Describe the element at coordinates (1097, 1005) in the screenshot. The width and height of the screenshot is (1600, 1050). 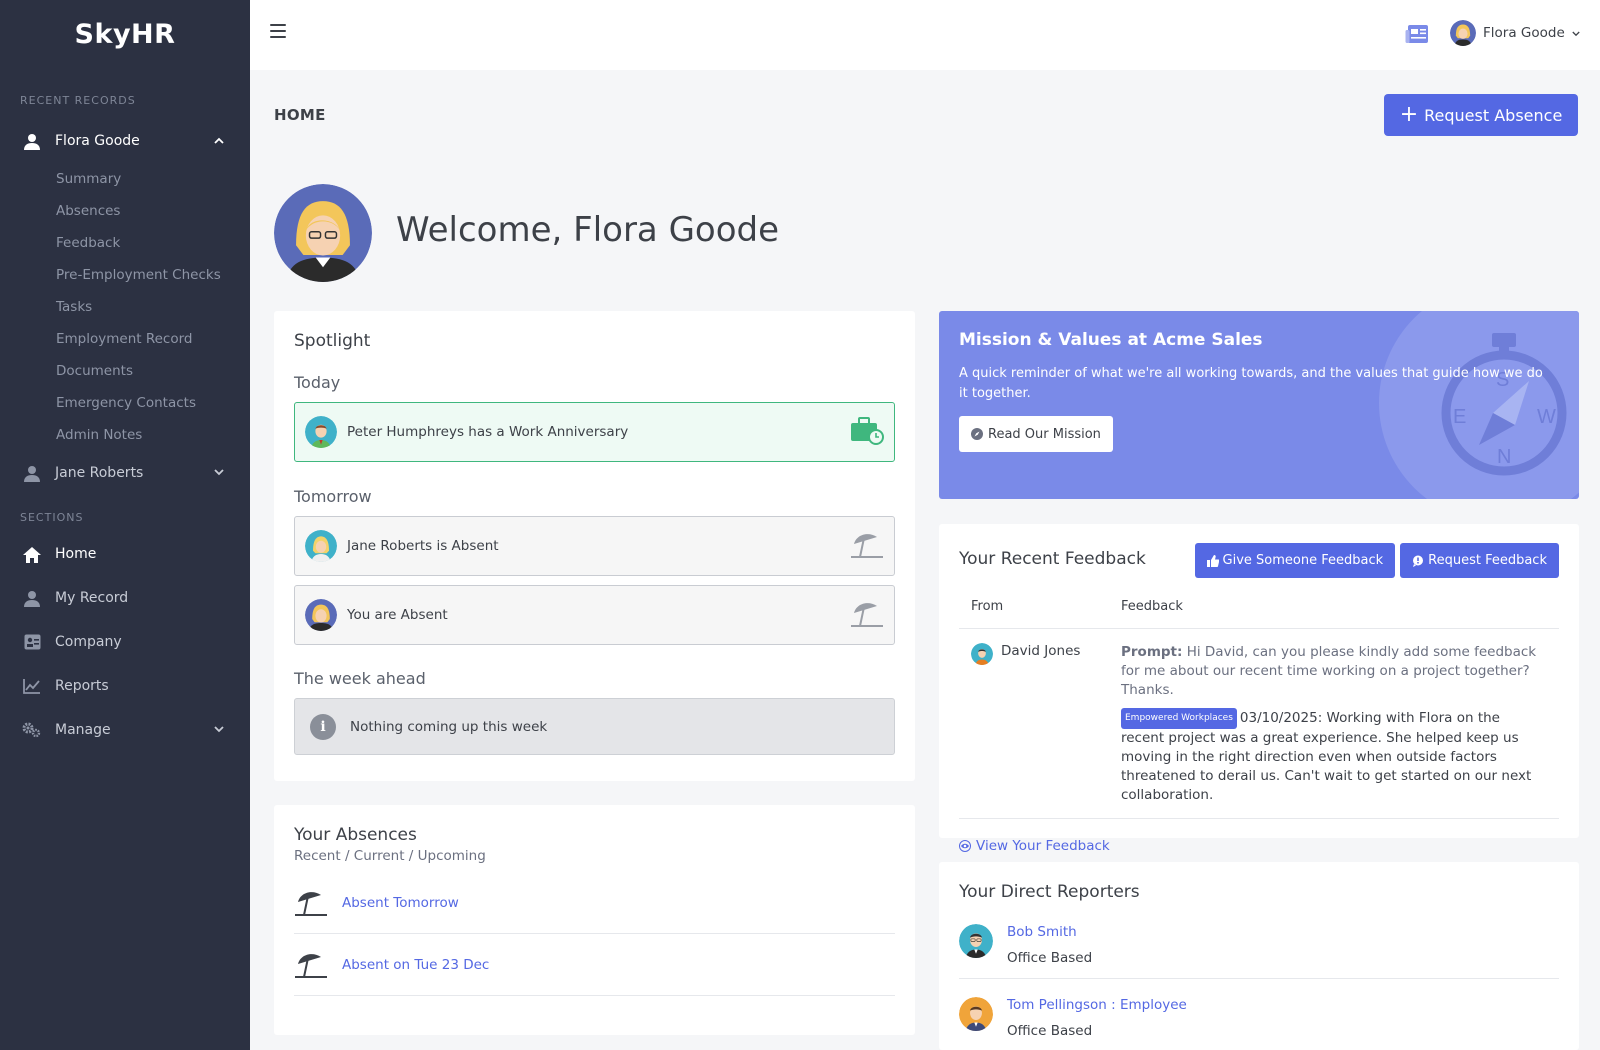
I see `reporter-name-link: Tom Pellingson : Employee` at that location.